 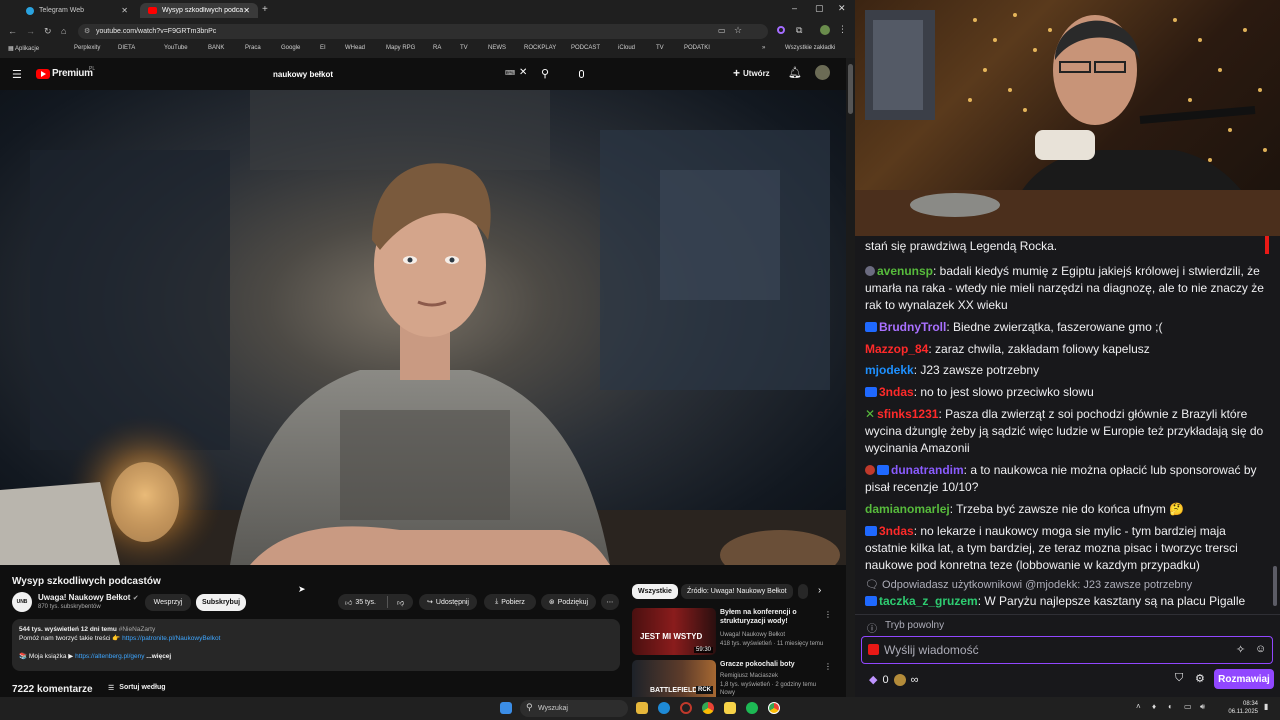 What do you see at coordinates (63, 31) in the screenshot?
I see `home-icon: ⌂` at bounding box center [63, 31].